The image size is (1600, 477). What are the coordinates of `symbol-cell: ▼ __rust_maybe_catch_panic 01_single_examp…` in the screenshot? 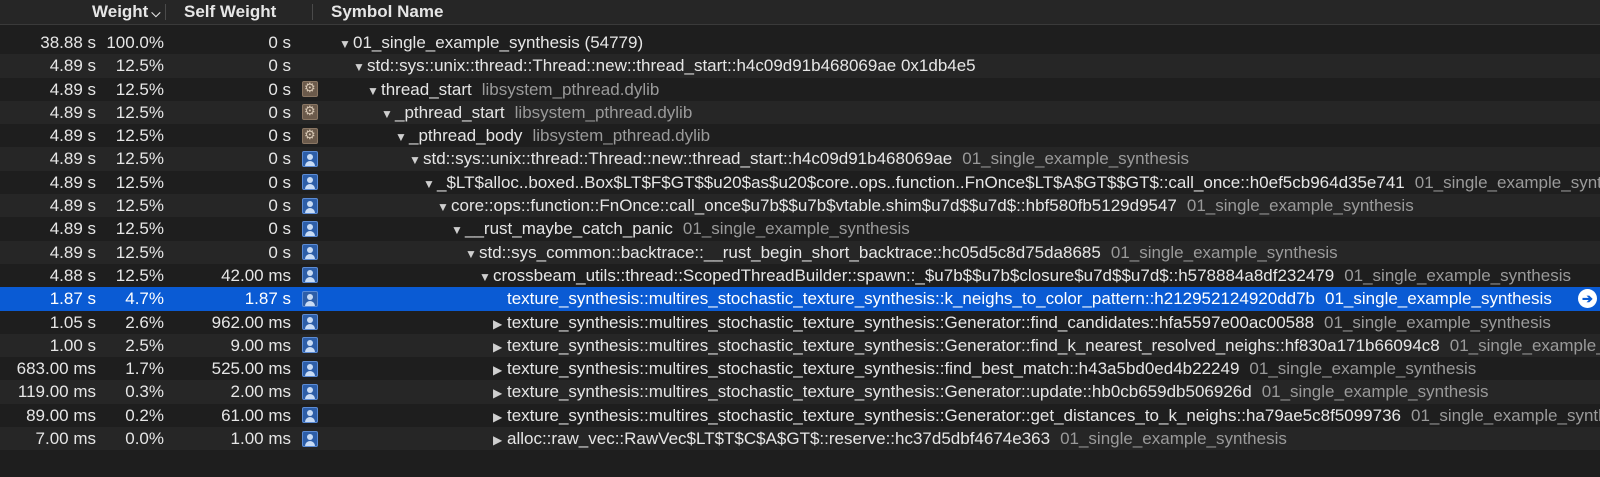 It's located at (1025, 229).